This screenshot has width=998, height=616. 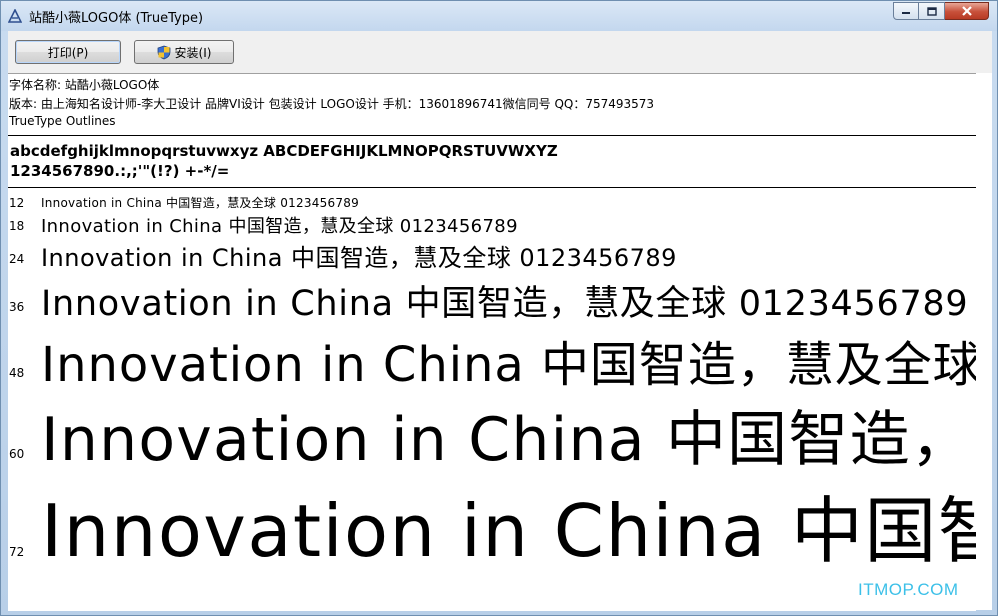 I want to click on uac-shield-icon, so click(x=163, y=52).